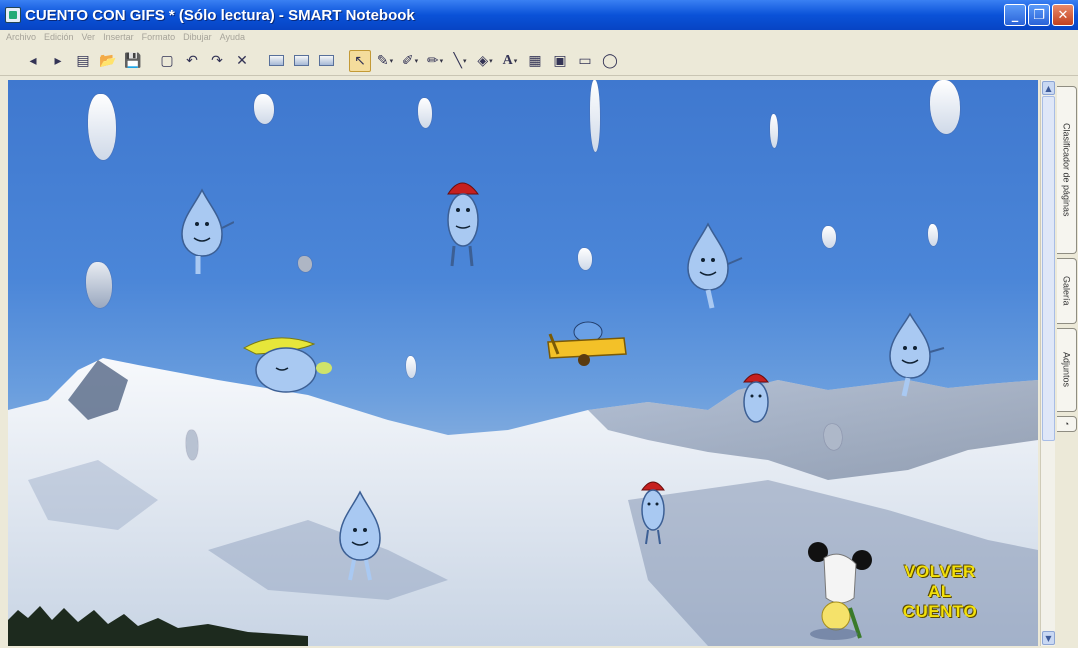 Image resolution: width=1078 pixels, height=648 pixels. What do you see at coordinates (1067, 170) in the screenshot?
I see `tab-page-sorter: Clasificador de páginas` at bounding box center [1067, 170].